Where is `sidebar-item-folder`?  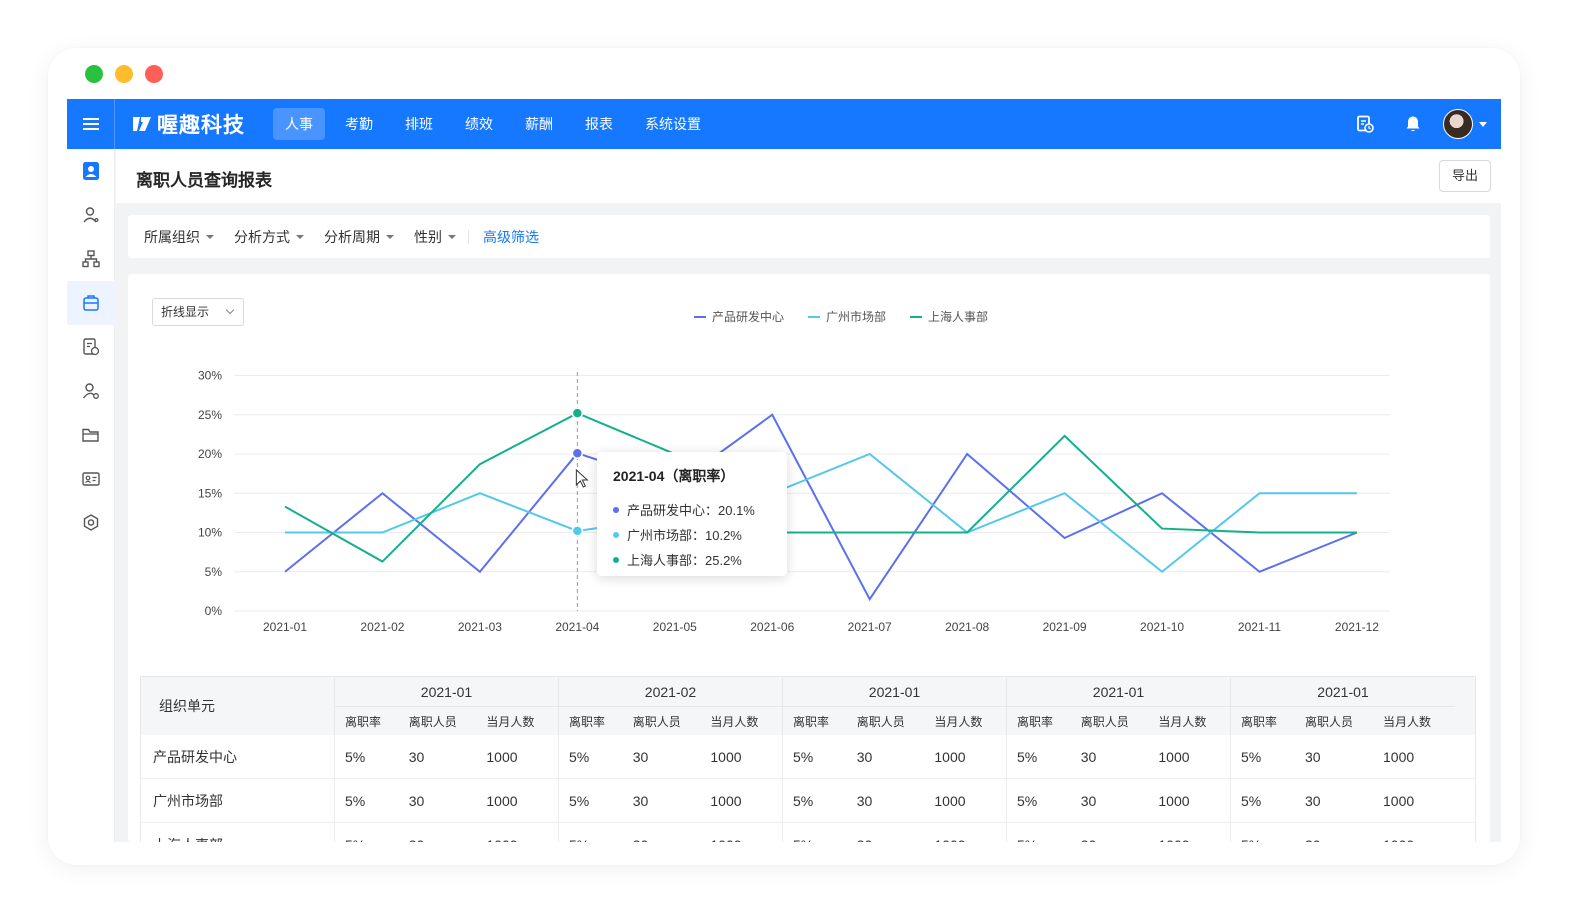 sidebar-item-folder is located at coordinates (91, 435).